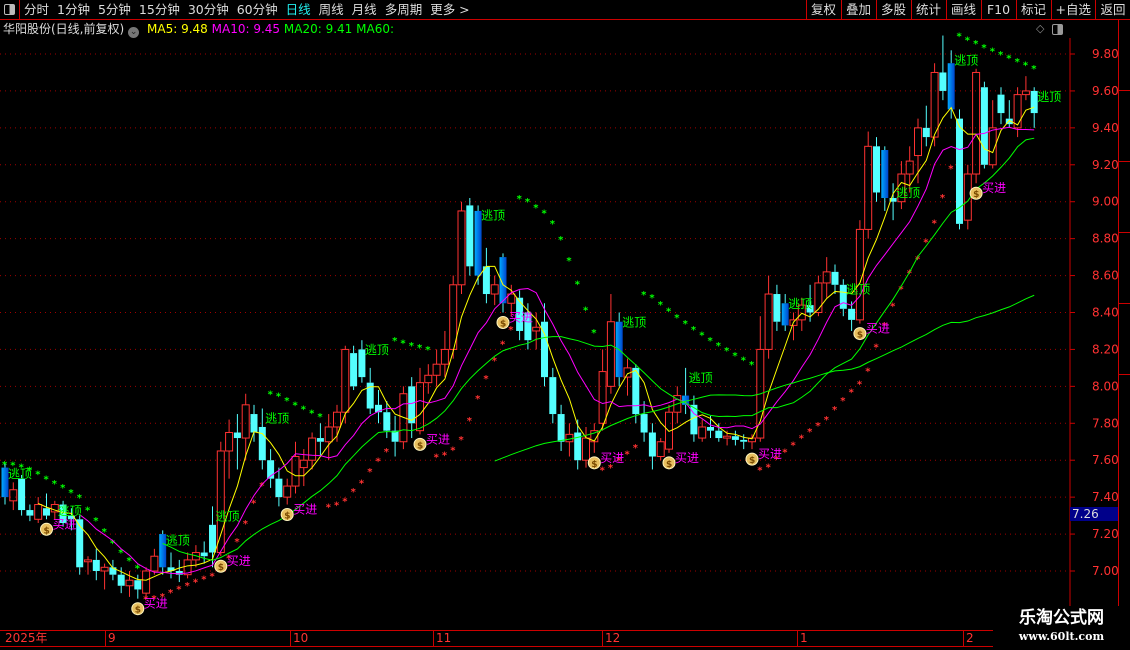 The width and height of the screenshot is (1130, 650). Describe the element at coordinates (404, 9) in the screenshot. I see `period-tab: 多周期` at that location.